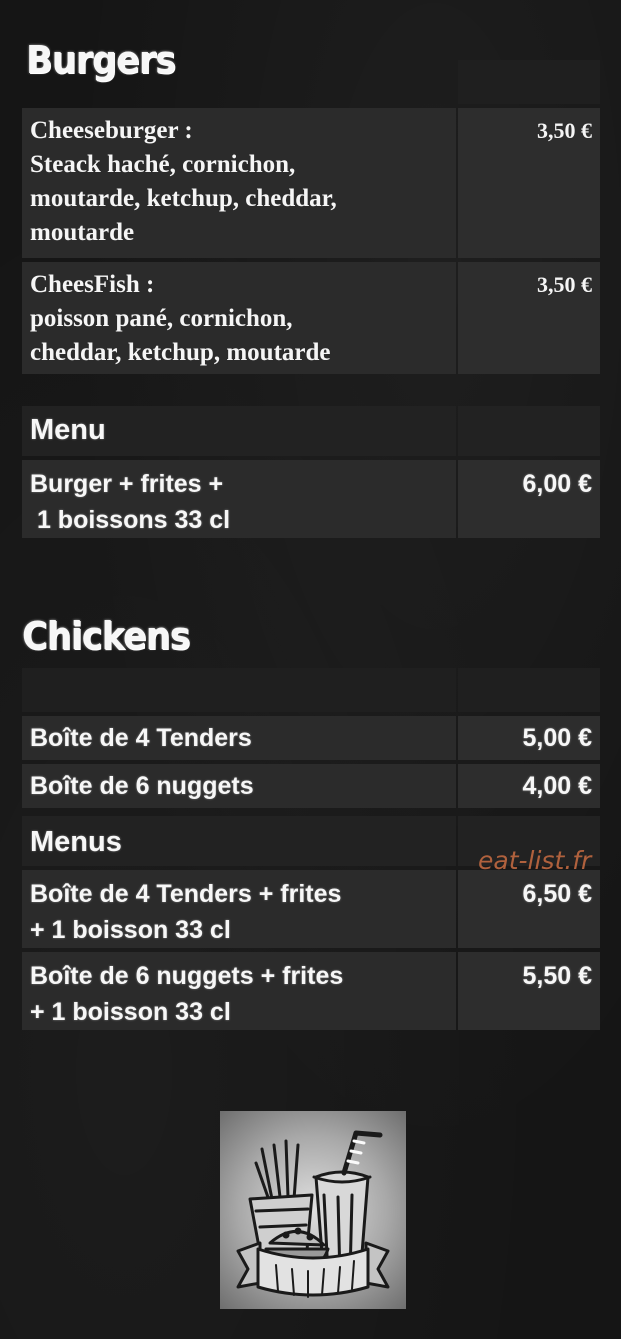 This screenshot has height=1339, width=621. What do you see at coordinates (557, 484) in the screenshot?
I see `item-price: 6,00 €` at bounding box center [557, 484].